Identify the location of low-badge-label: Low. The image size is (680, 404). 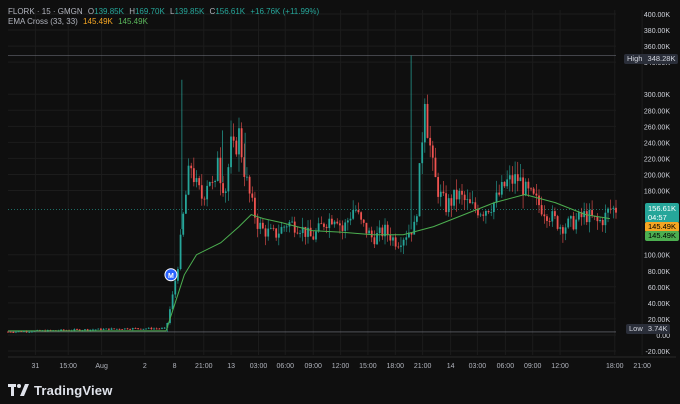
(636, 328).